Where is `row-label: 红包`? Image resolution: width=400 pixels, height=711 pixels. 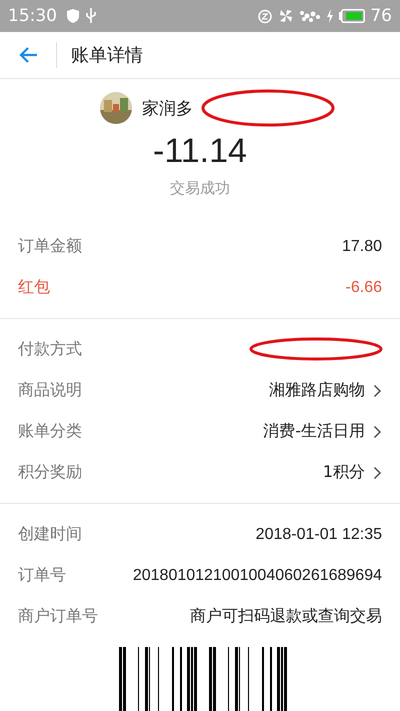 row-label: 红包 is located at coordinates (34, 287).